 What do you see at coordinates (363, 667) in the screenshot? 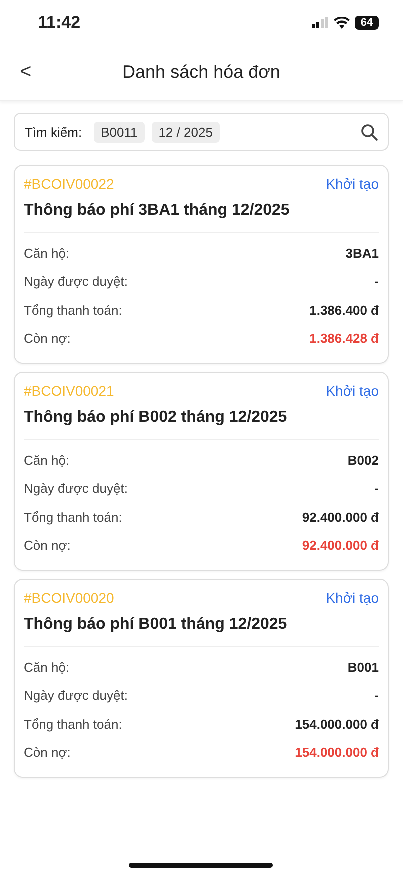
I see `field-value: B001` at bounding box center [363, 667].